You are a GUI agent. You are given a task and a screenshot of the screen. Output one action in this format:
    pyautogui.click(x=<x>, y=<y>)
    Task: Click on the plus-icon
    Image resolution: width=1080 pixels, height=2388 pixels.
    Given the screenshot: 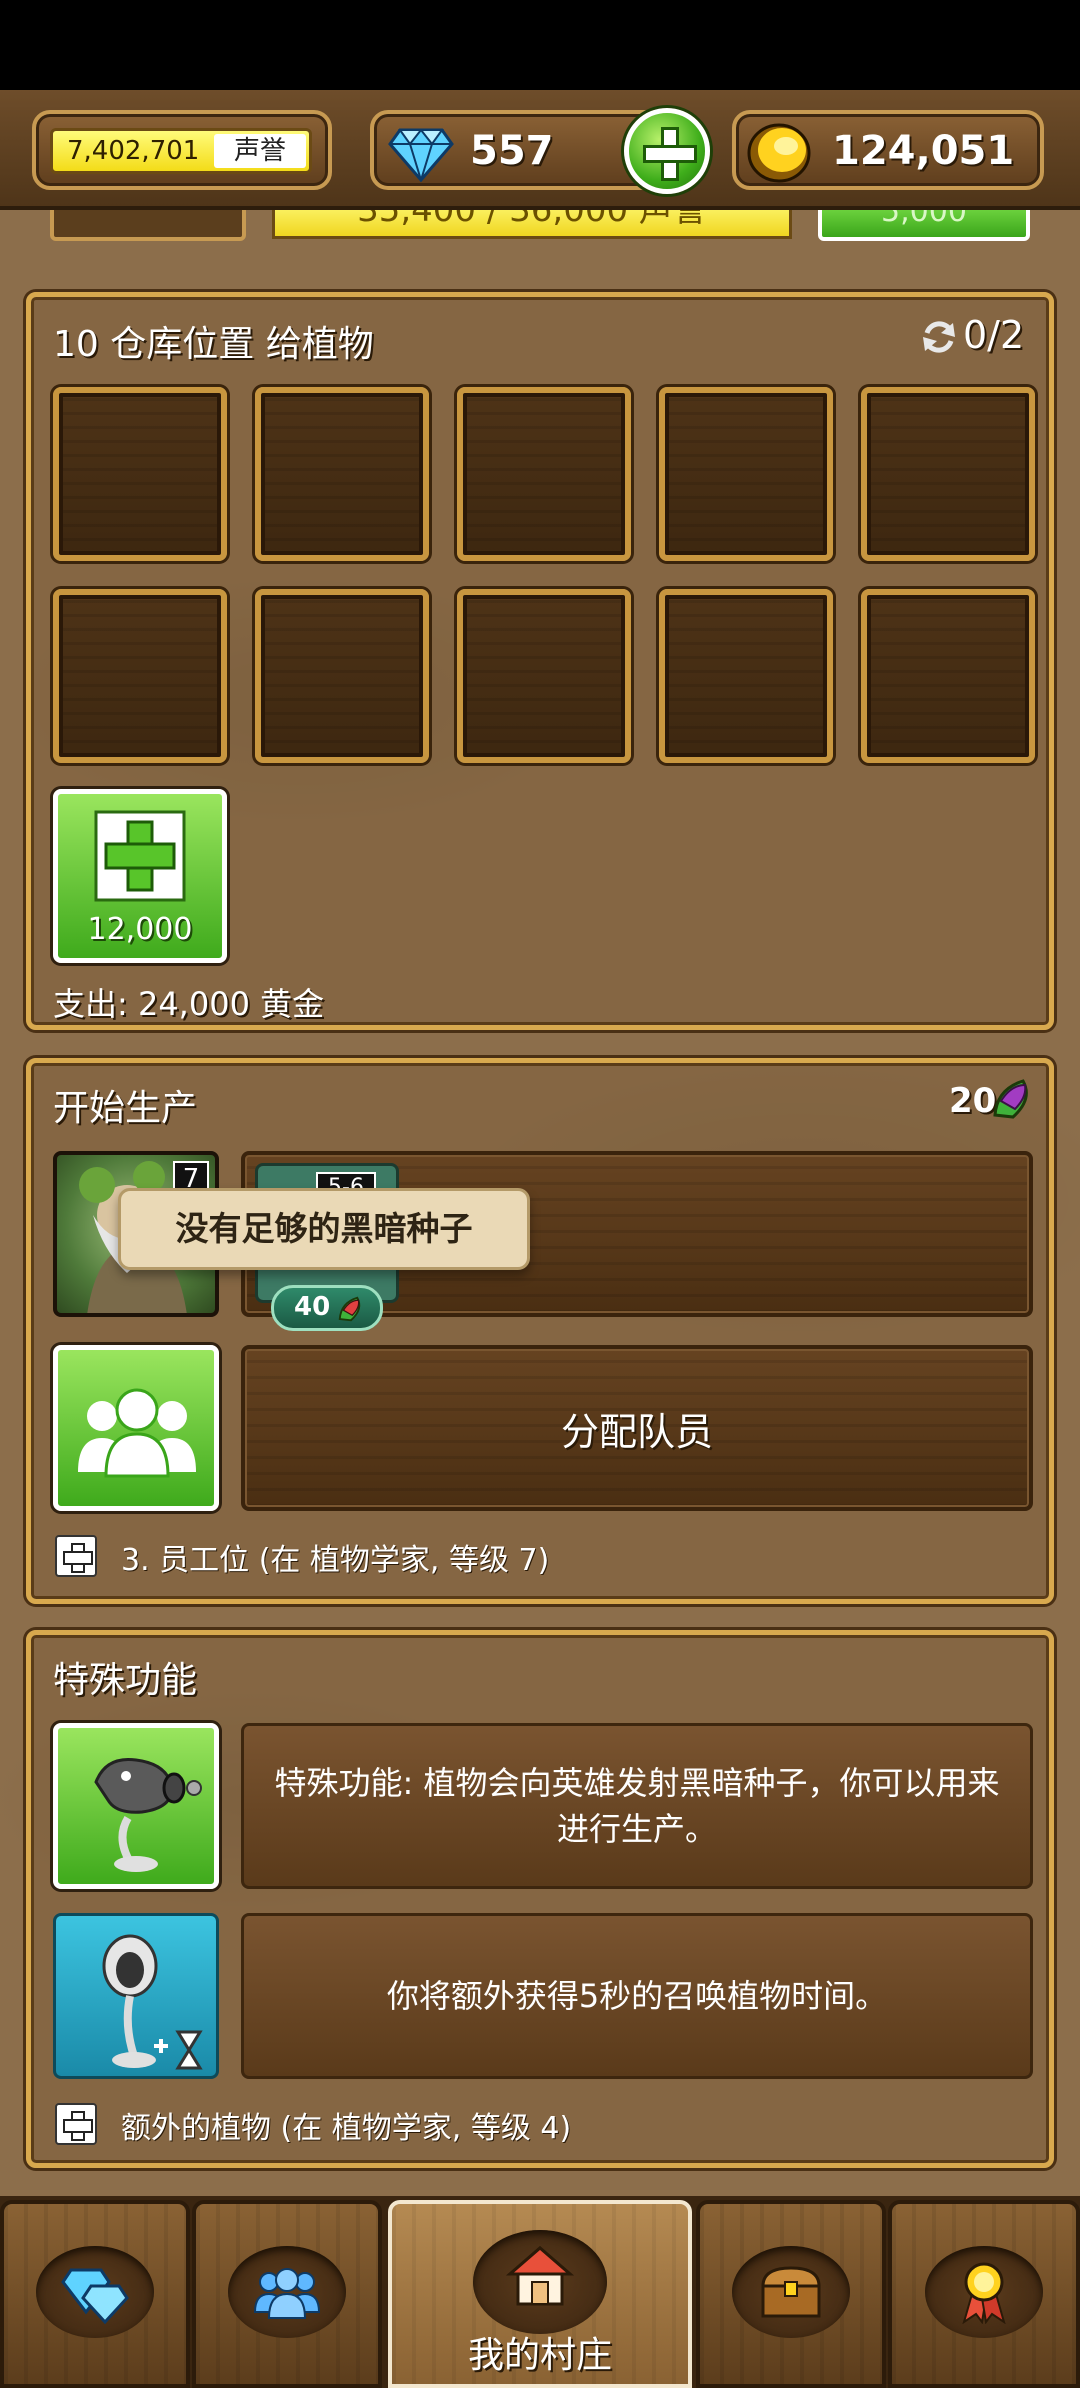 What is the action you would take?
    pyautogui.click(x=140, y=856)
    